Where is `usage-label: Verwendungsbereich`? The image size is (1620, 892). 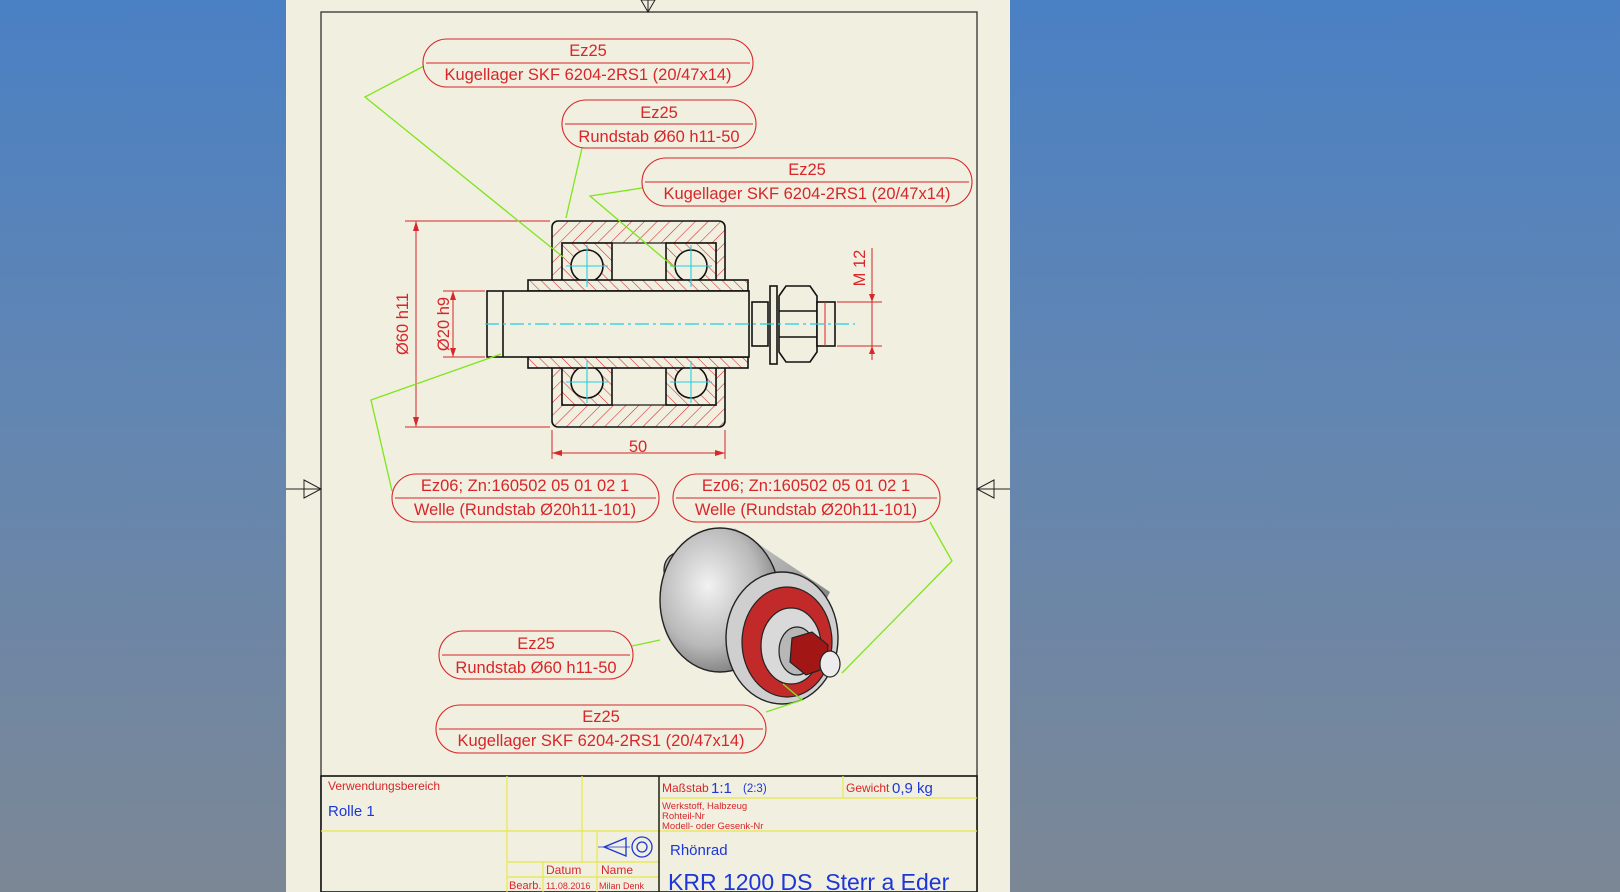
usage-label: Verwendungsbereich is located at coordinates (384, 786).